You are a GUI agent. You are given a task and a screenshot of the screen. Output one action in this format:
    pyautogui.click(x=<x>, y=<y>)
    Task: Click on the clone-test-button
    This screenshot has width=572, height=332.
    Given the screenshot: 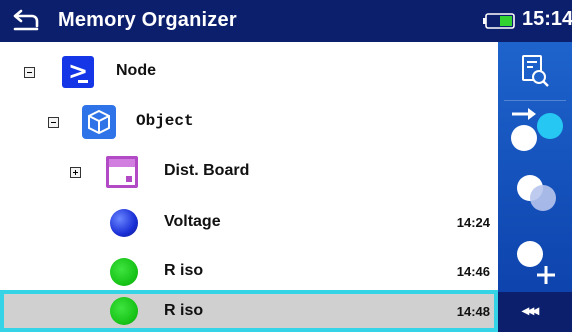 What is the action you would take?
    pyautogui.click(x=535, y=191)
    